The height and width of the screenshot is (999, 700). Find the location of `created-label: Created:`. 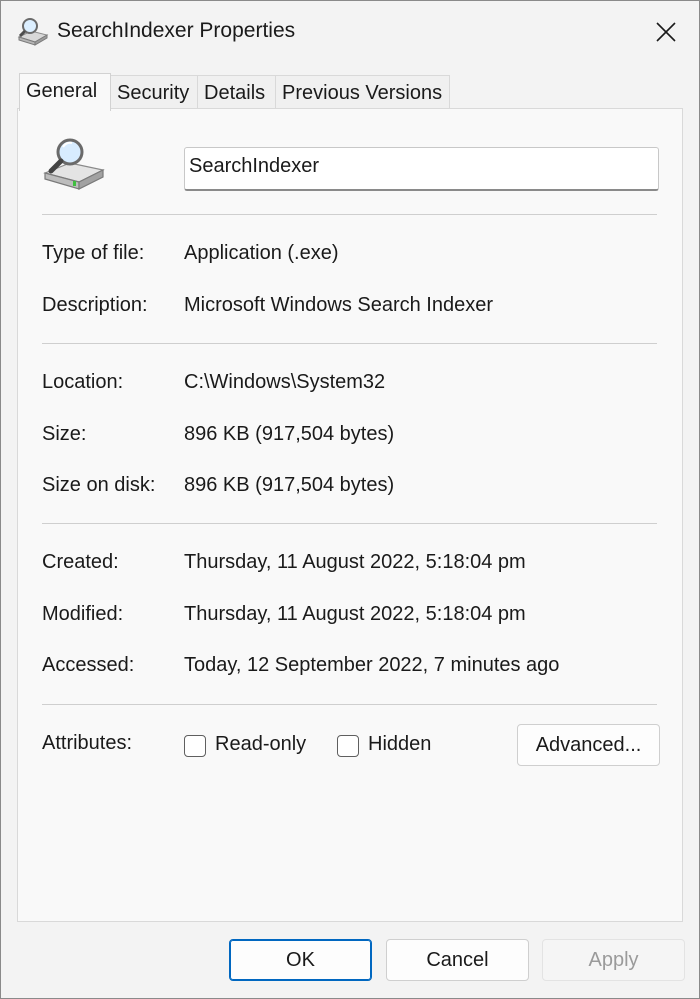

created-label: Created: is located at coordinates (80, 562).